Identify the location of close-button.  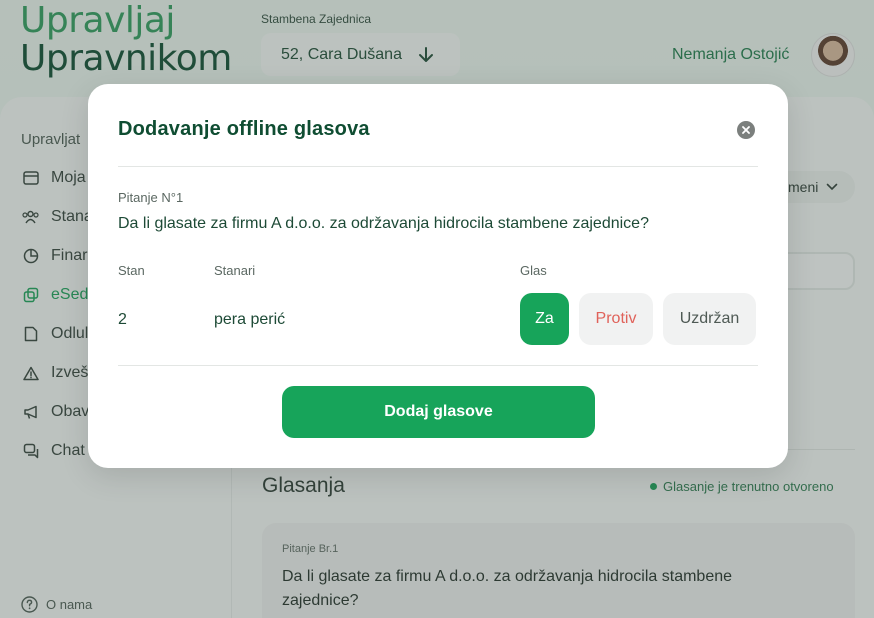
(746, 130).